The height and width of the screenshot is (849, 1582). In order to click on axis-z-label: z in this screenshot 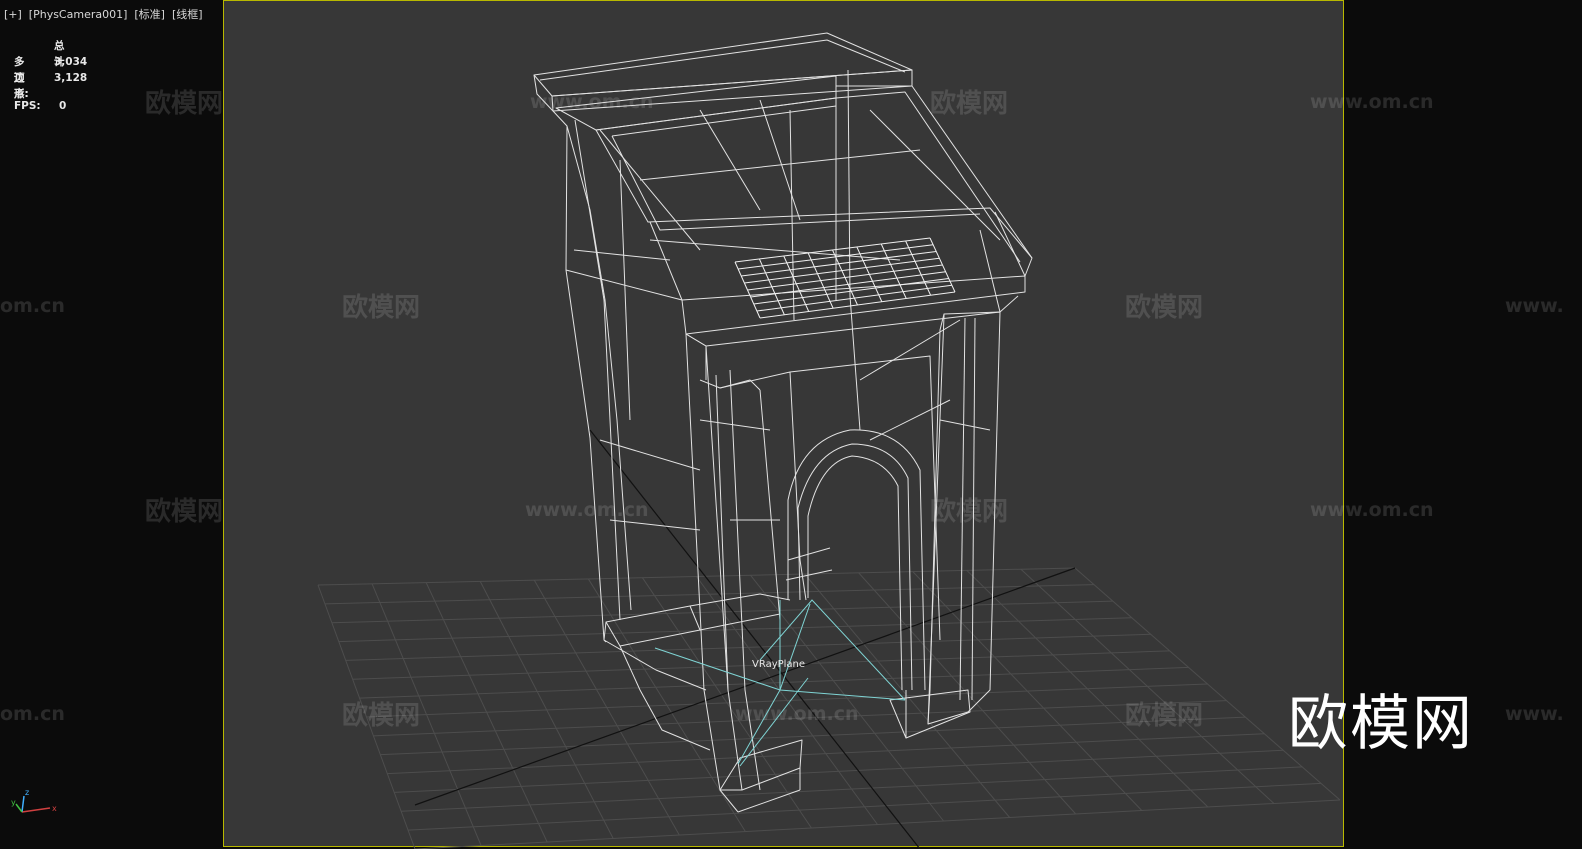, I will do `click(27, 792)`.